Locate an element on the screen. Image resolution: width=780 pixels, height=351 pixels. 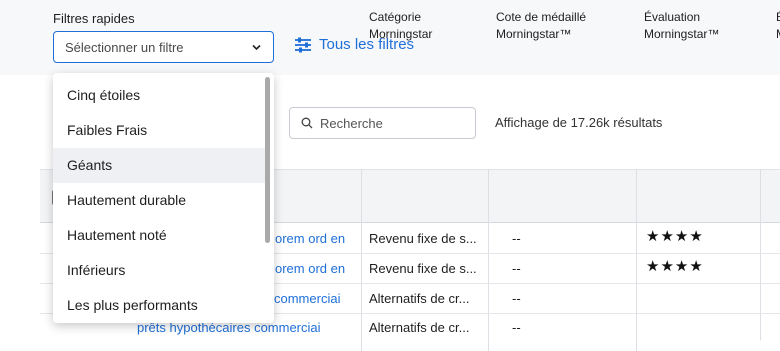
filter-option-five-stars: Cinq étoiles is located at coordinates (159, 95).